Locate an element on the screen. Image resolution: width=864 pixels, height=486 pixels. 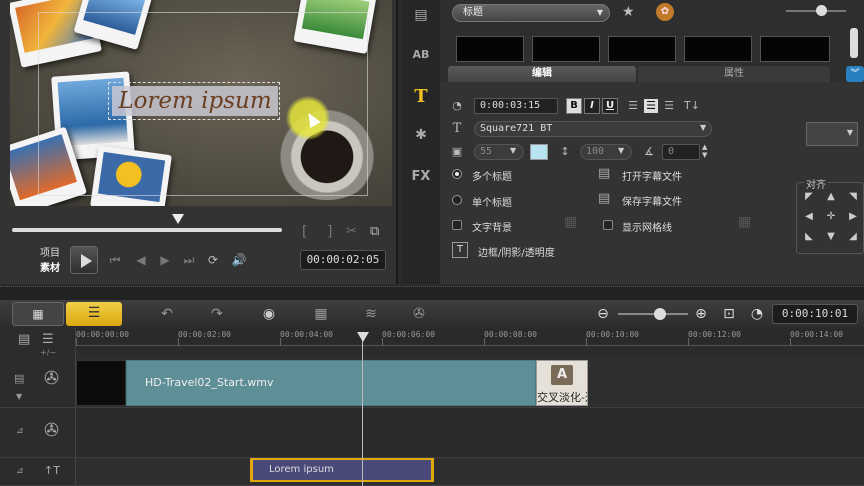
line-spacing-dropdown: 100 is located at coordinates (606, 152).